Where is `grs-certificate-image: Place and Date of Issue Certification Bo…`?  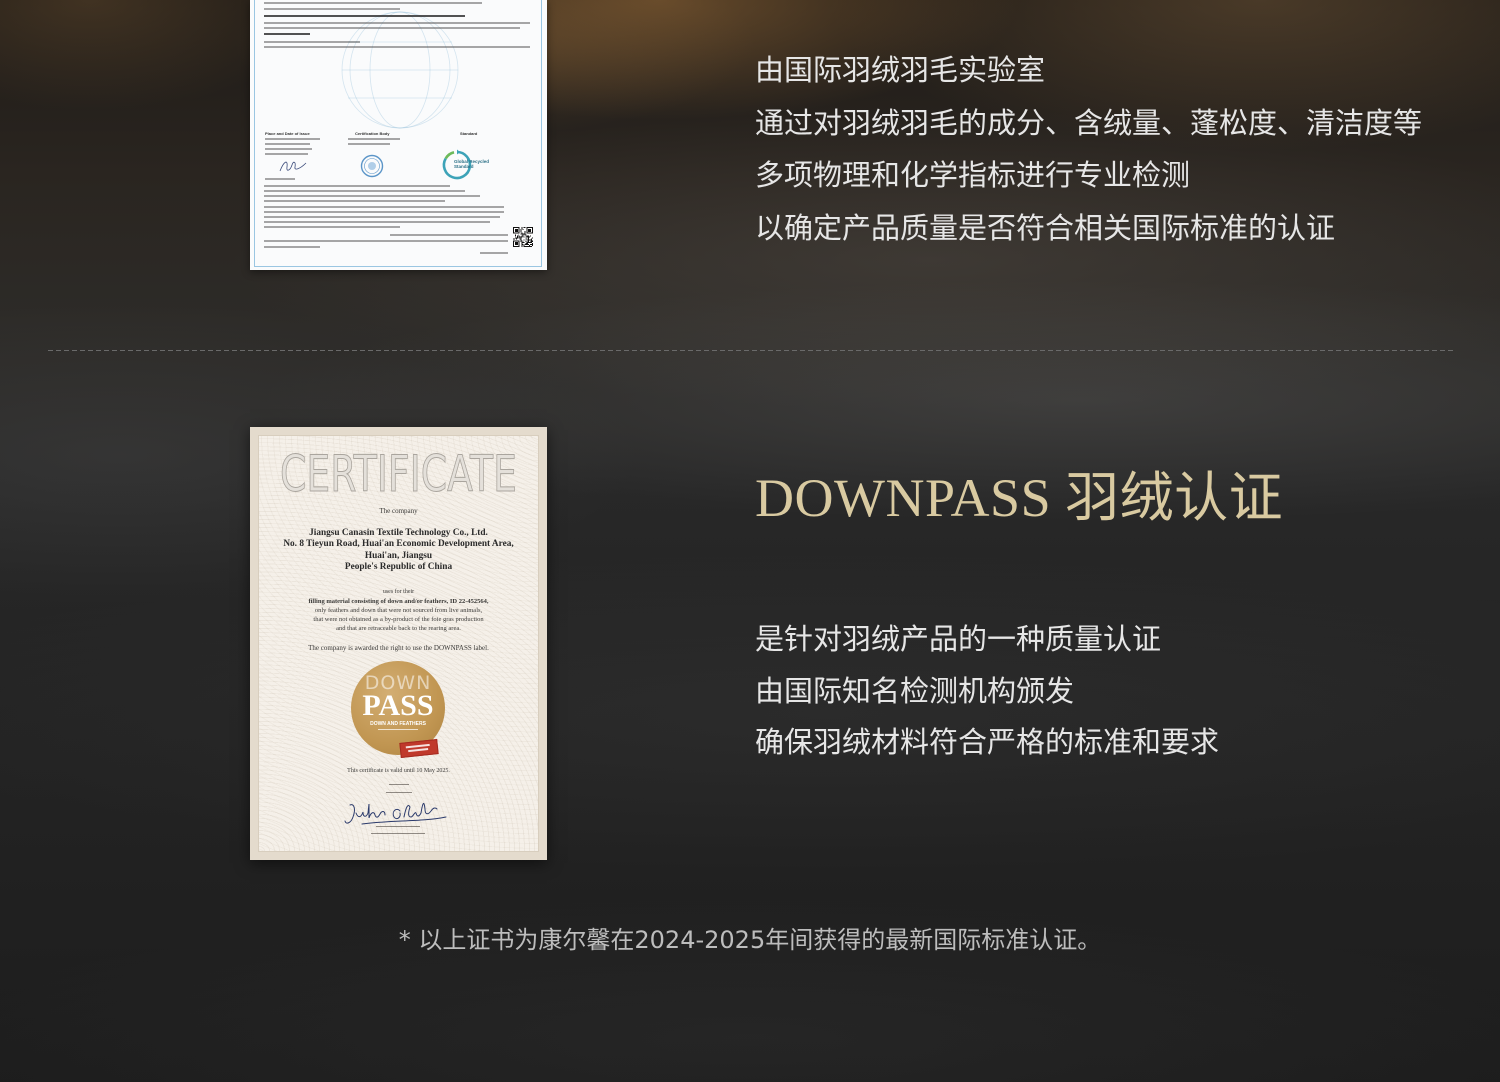
grs-certificate-image: Place and Date of Issue Certification Bo… is located at coordinates (398, 135).